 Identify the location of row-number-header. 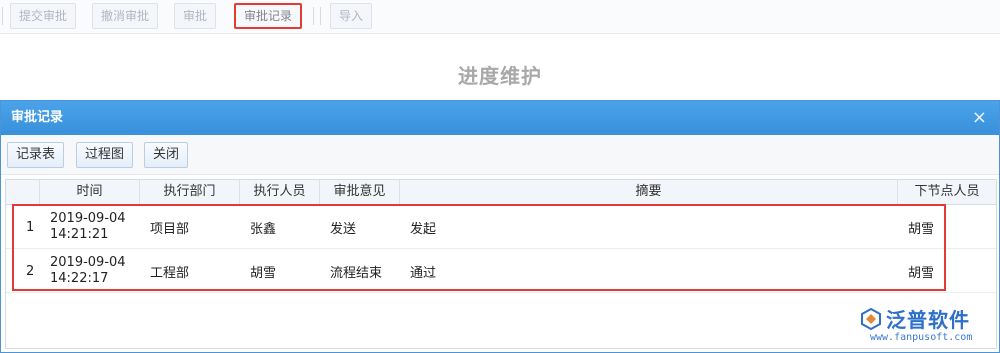
(23, 192).